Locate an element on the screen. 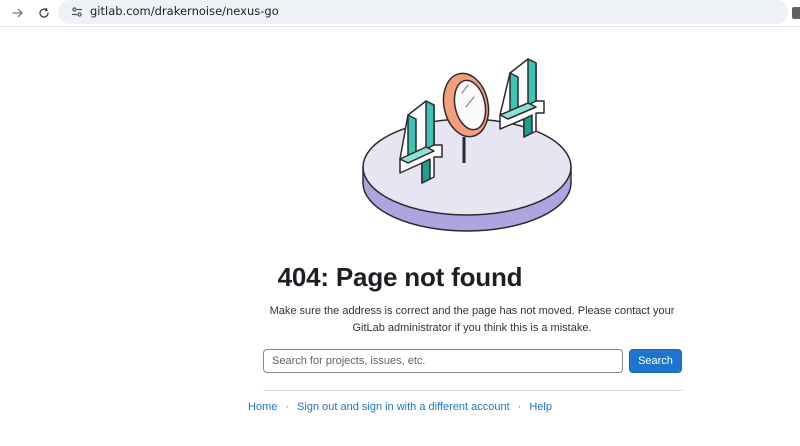 The width and height of the screenshot is (800, 446). search-form: Search is located at coordinates (473, 361).